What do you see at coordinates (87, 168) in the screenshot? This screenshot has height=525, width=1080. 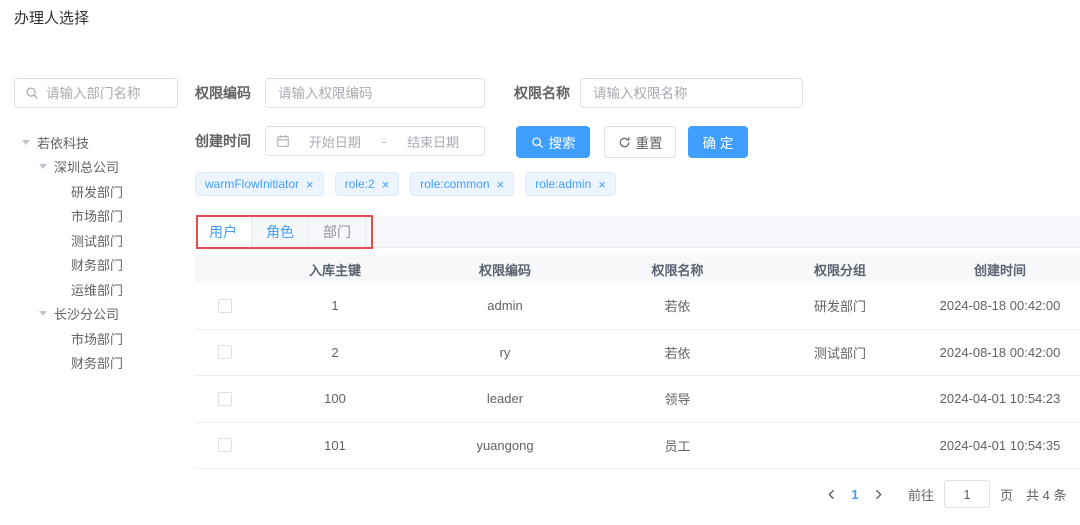 I see `tree-node-label: 深圳总公司` at bounding box center [87, 168].